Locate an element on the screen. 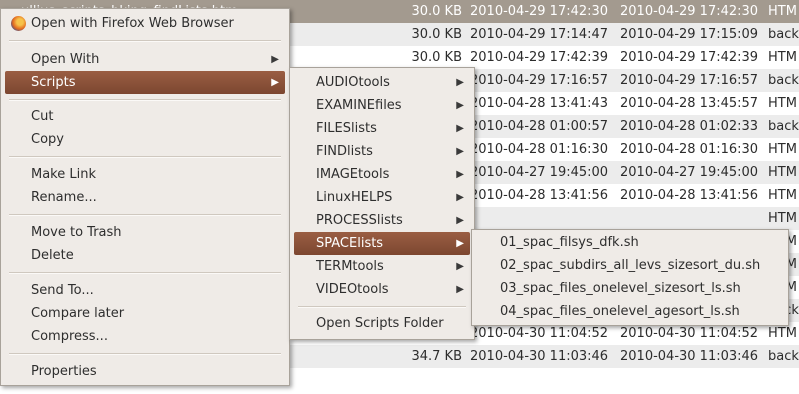  menu-copy: Copy is located at coordinates (145, 139).